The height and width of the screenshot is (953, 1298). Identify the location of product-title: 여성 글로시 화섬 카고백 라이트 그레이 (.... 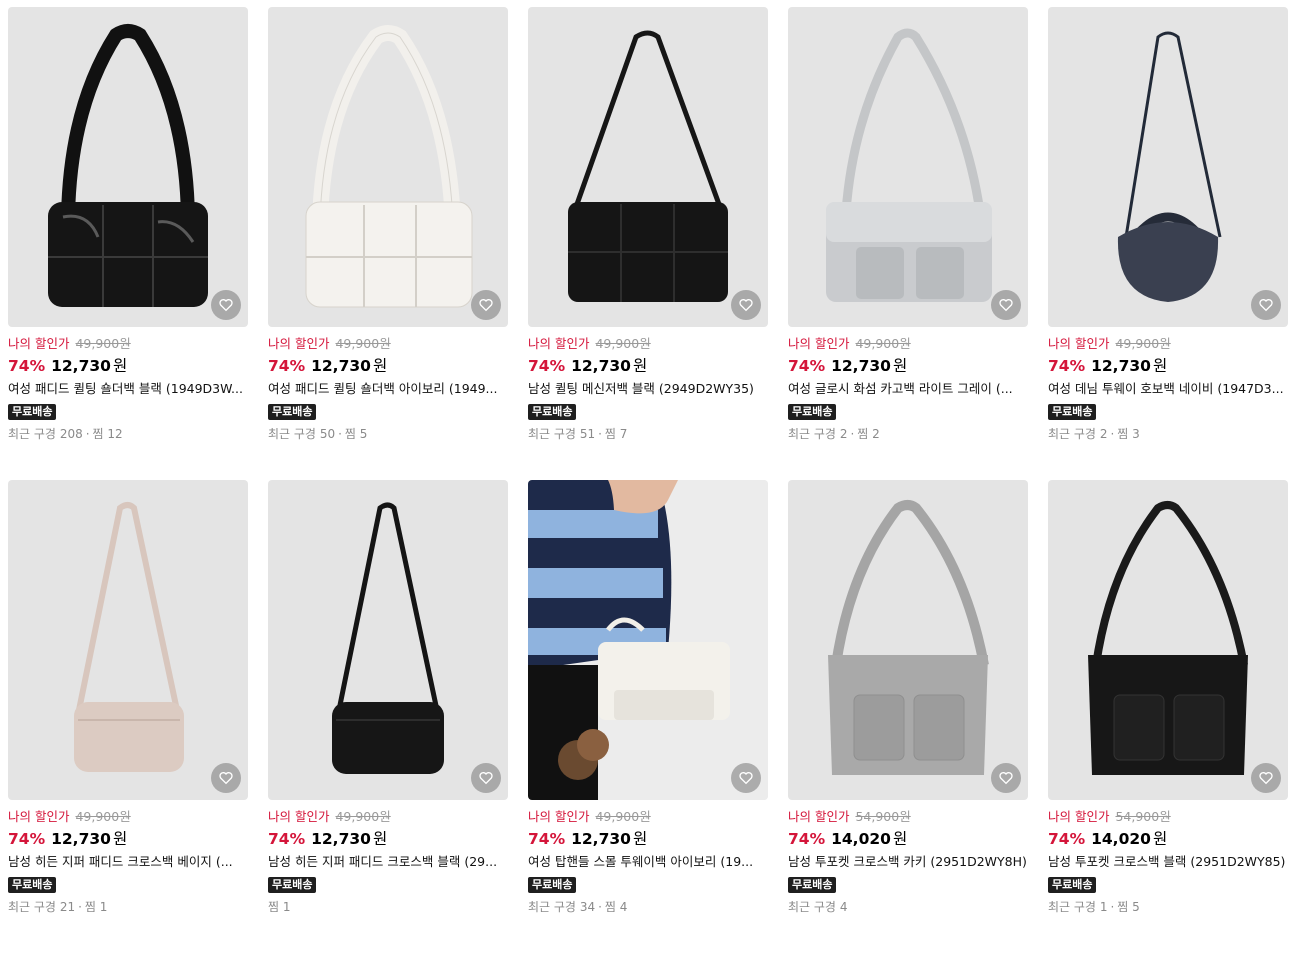
(908, 388).